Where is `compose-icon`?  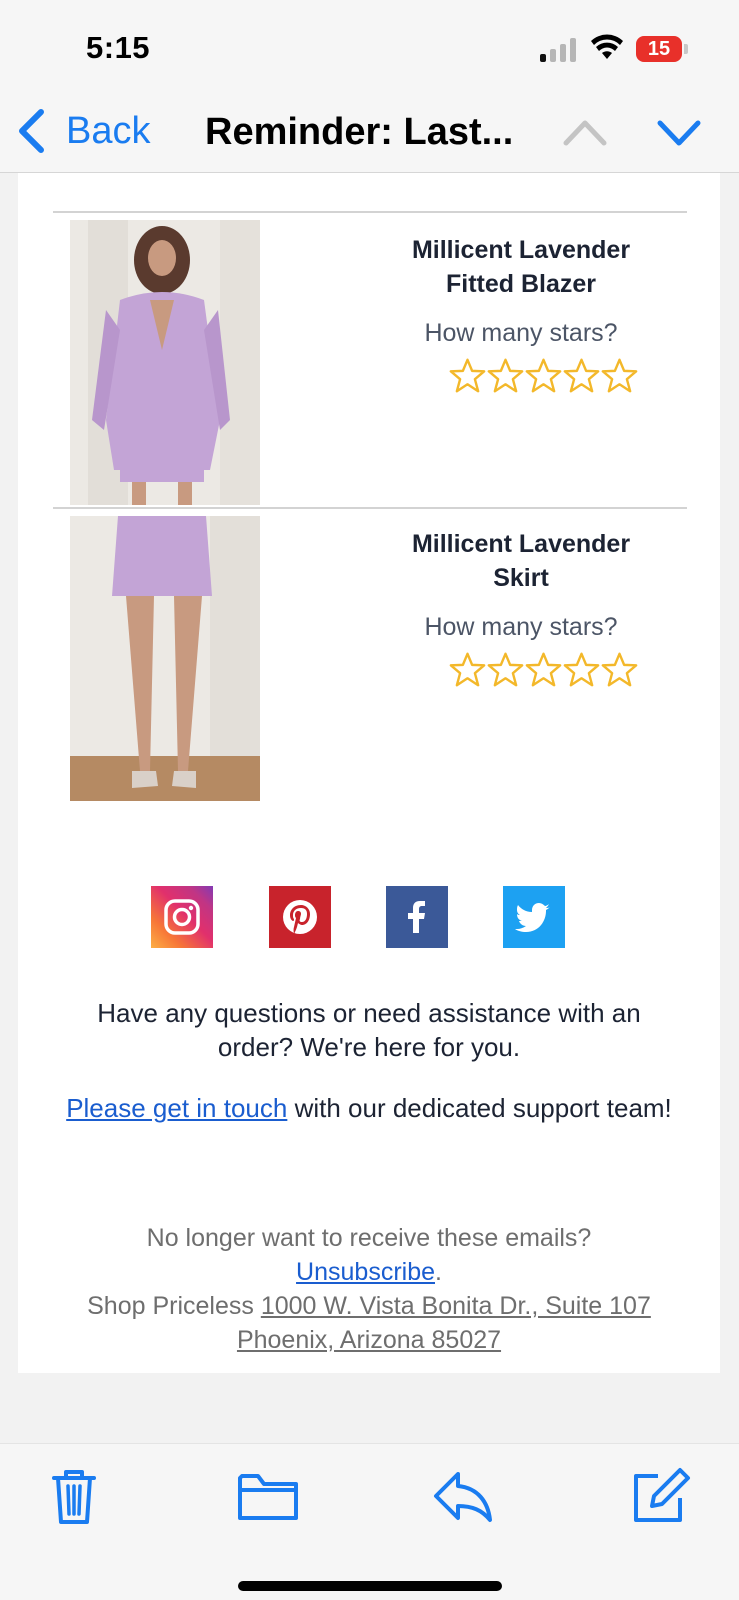
compose-icon is located at coordinates (660, 1496).